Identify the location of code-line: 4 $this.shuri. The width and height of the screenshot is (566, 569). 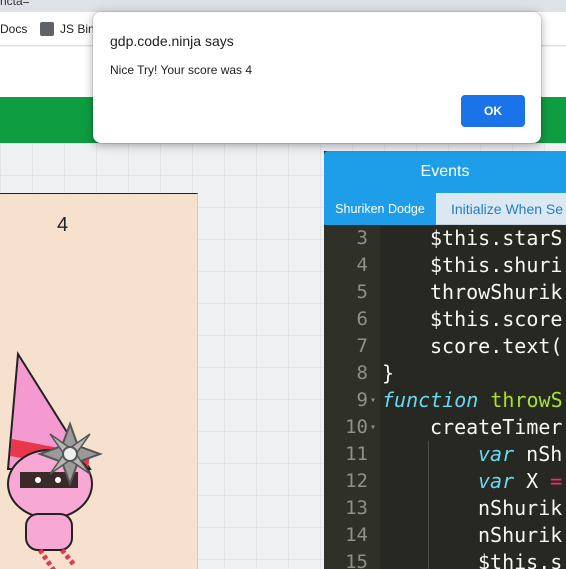
(445, 265).